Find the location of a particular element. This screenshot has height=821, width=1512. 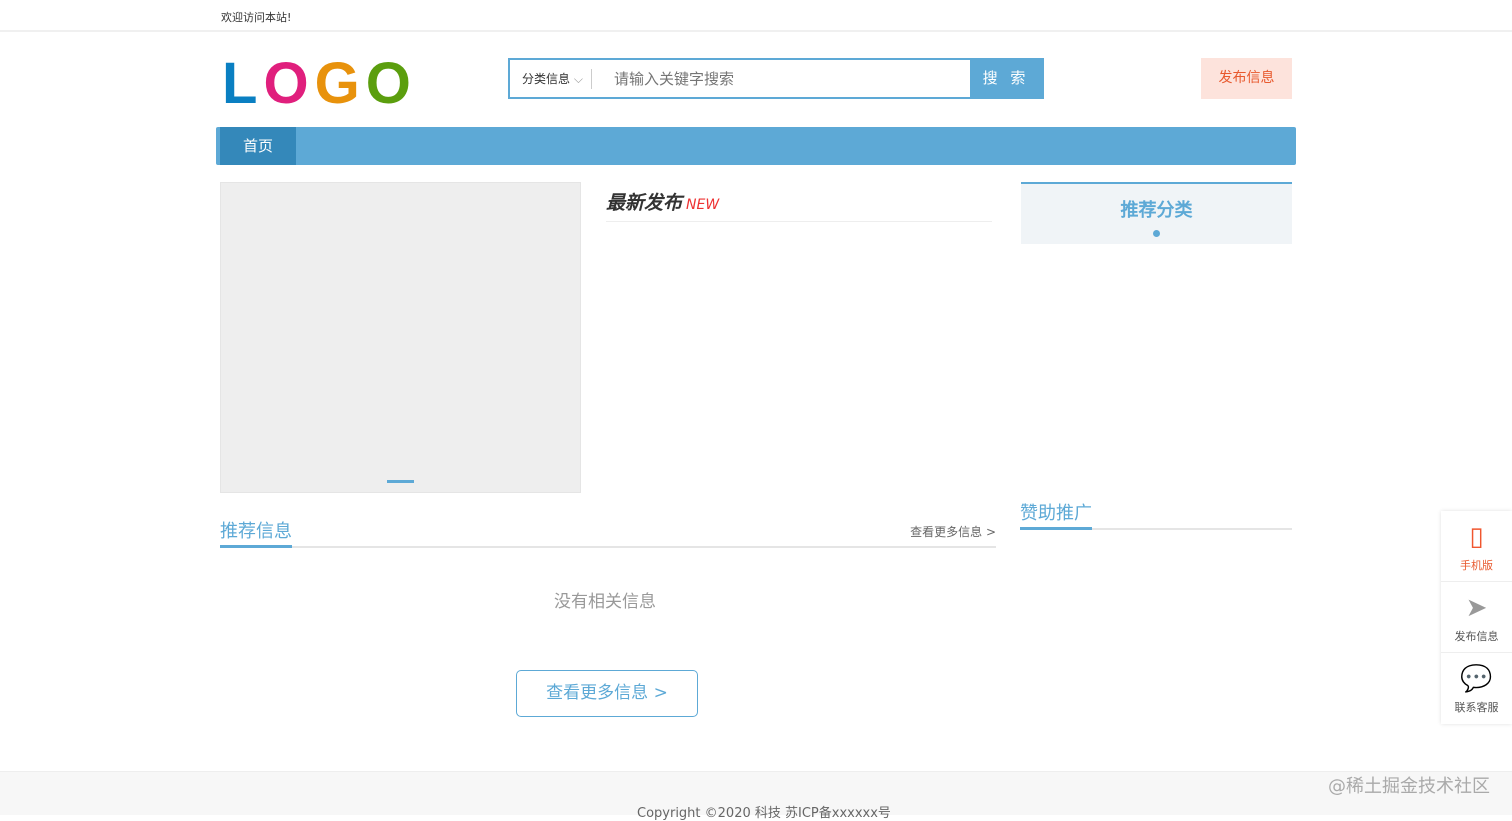

paper-plane-icon: ➤ is located at coordinates (1476, 608).